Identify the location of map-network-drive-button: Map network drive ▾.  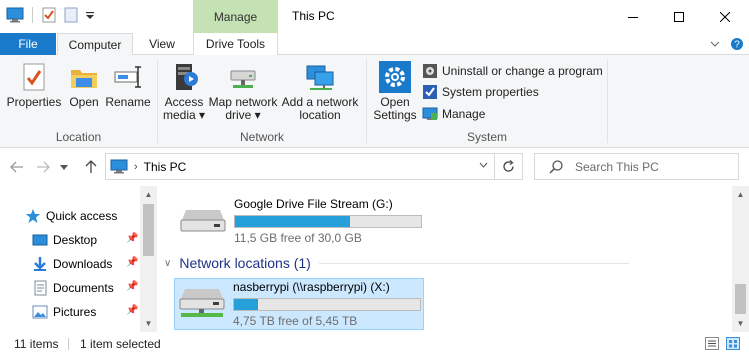
(243, 91).